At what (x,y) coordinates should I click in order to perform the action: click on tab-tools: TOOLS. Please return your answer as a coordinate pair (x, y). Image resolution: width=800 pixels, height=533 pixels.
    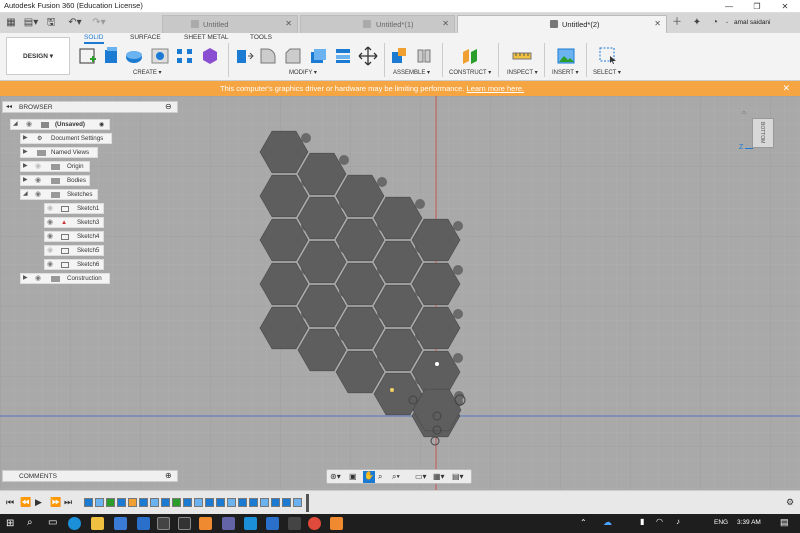
    Looking at the image, I should click on (261, 37).